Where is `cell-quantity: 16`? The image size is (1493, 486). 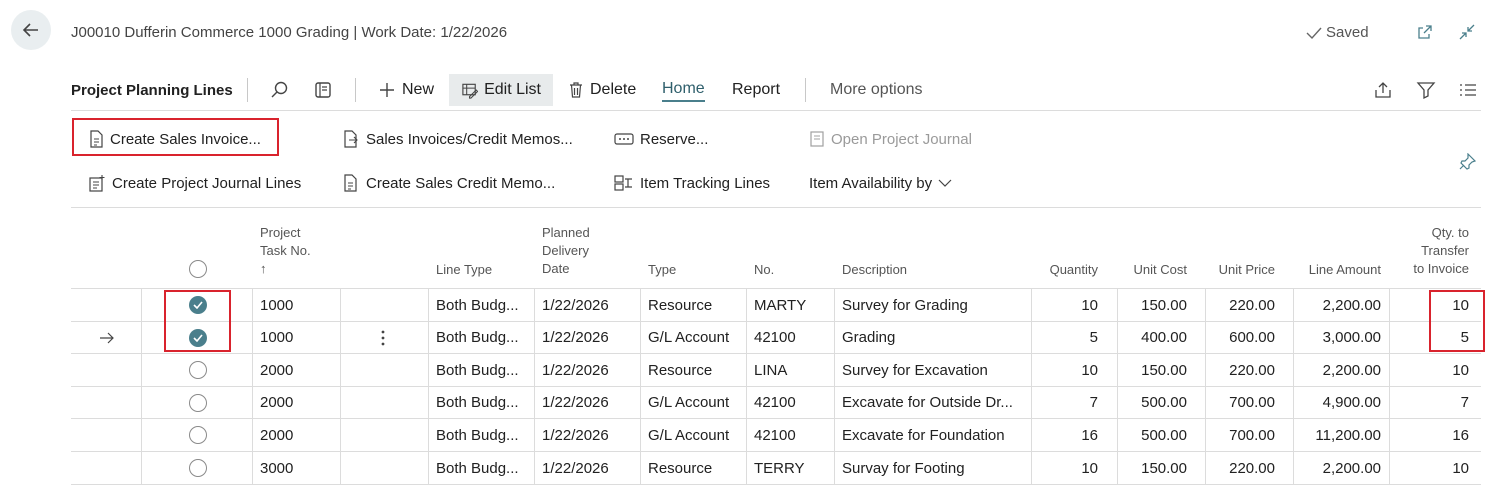 cell-quantity: 16 is located at coordinates (1089, 435).